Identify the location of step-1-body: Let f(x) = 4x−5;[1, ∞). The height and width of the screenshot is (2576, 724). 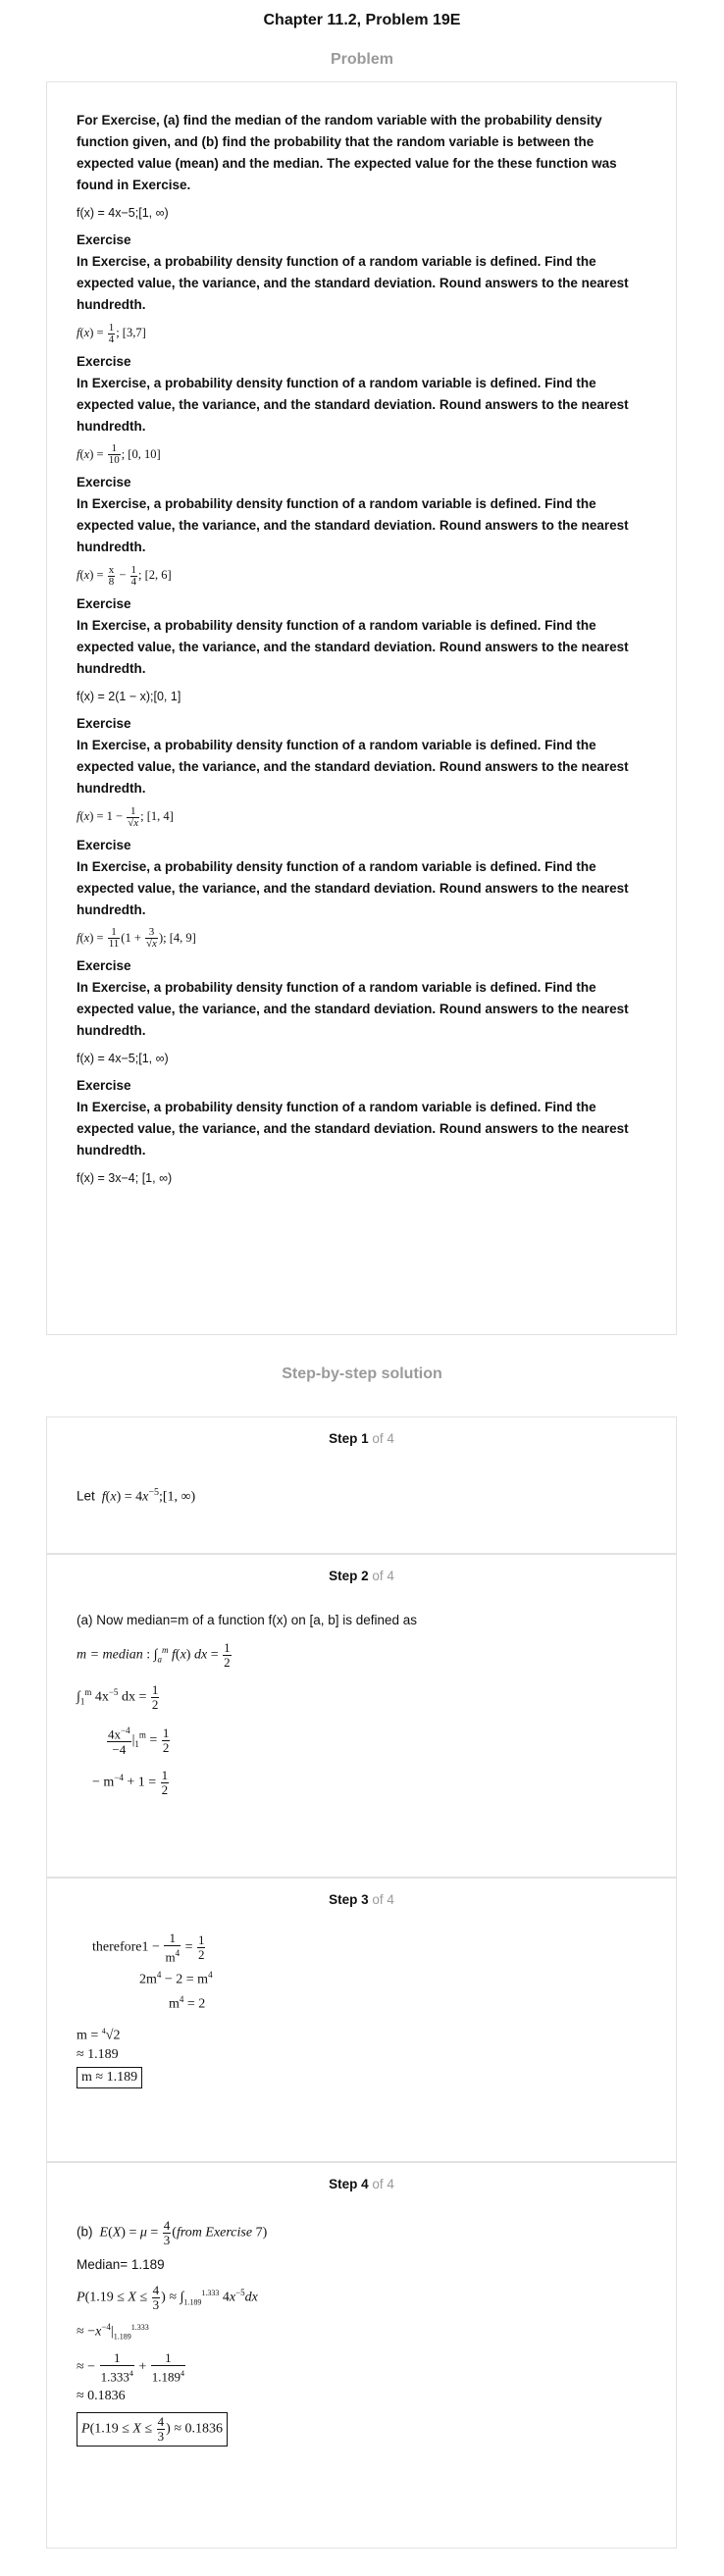
(136, 1496).